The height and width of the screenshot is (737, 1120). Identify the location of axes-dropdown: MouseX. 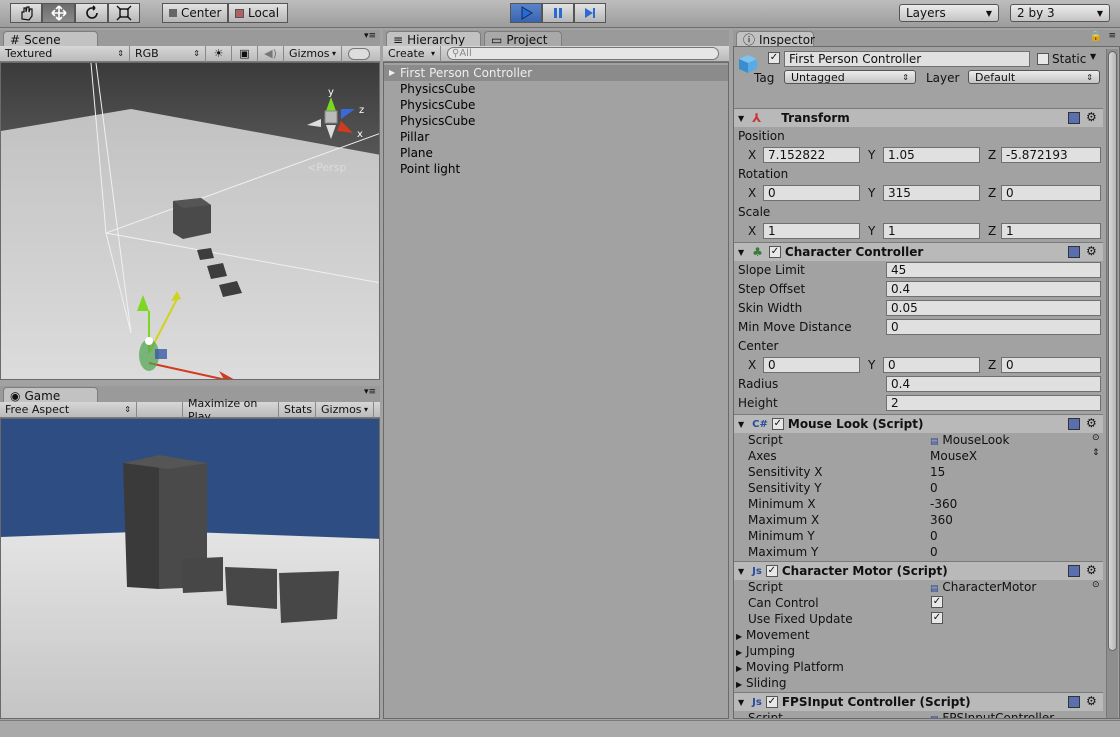
(953, 456).